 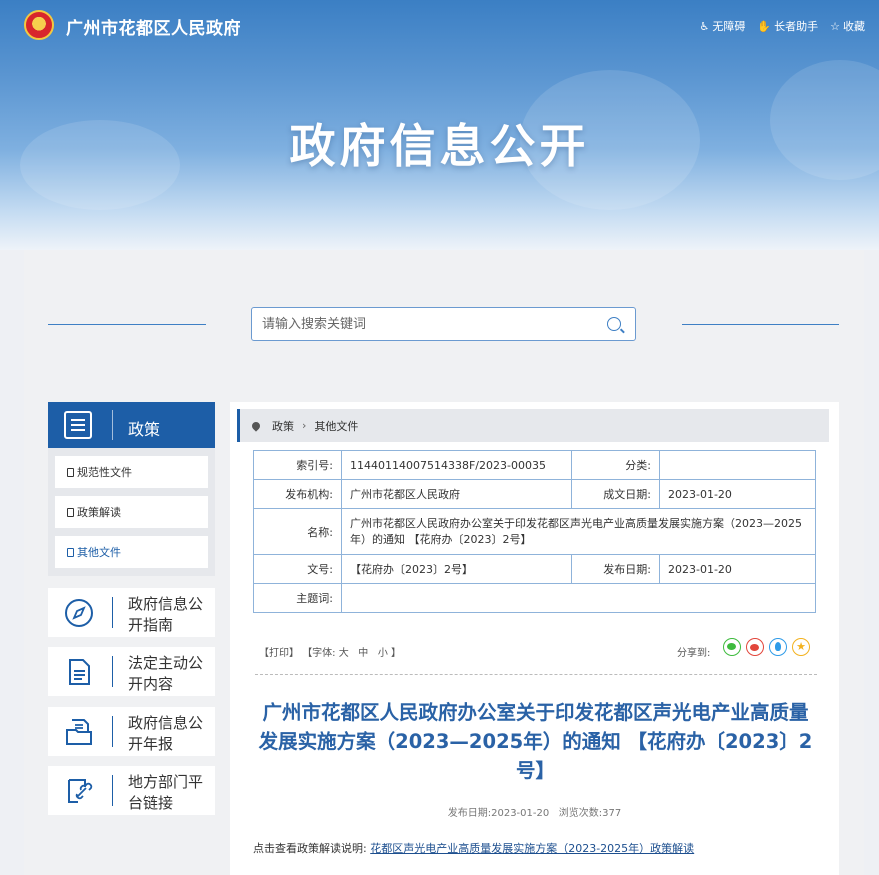 I want to click on meta-category-value, so click(x=737, y=465).